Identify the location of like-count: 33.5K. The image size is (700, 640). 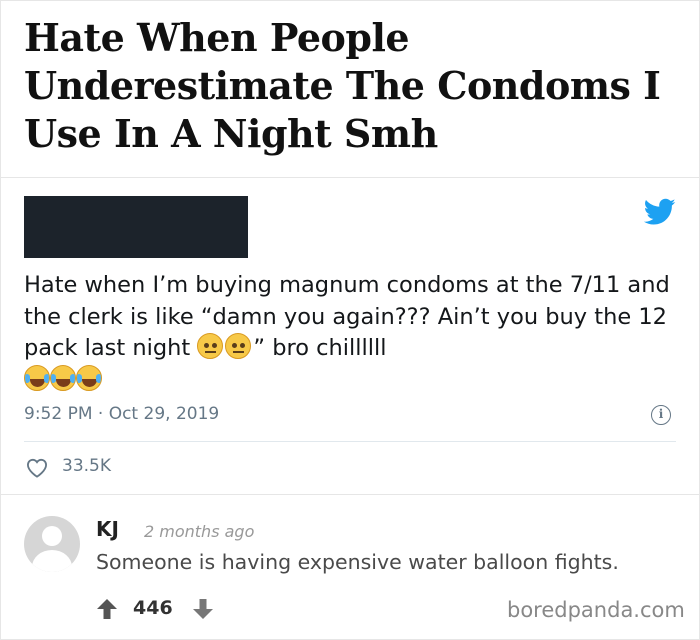
(86, 466).